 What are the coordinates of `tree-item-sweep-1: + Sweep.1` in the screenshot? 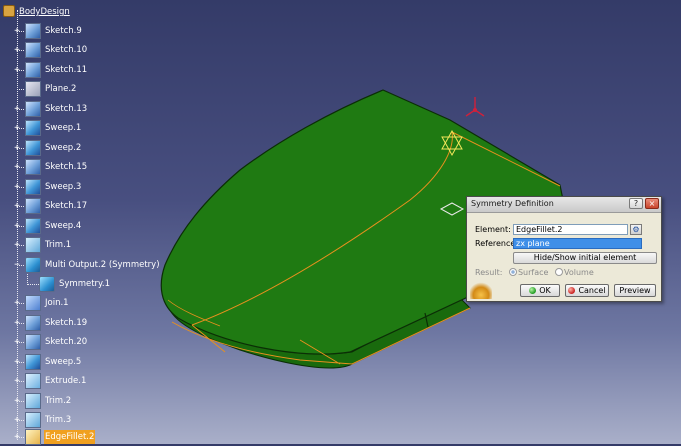 It's located at (85, 128).